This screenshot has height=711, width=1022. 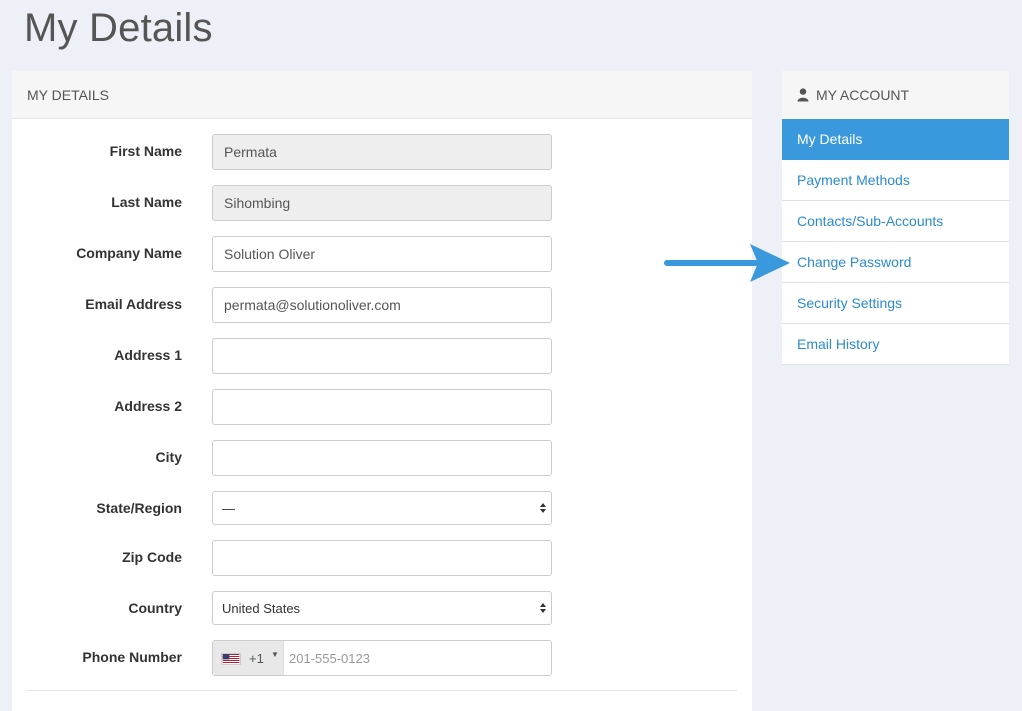 What do you see at coordinates (329, 658) in the screenshot?
I see `phone-number-input: 201-555-0123` at bounding box center [329, 658].